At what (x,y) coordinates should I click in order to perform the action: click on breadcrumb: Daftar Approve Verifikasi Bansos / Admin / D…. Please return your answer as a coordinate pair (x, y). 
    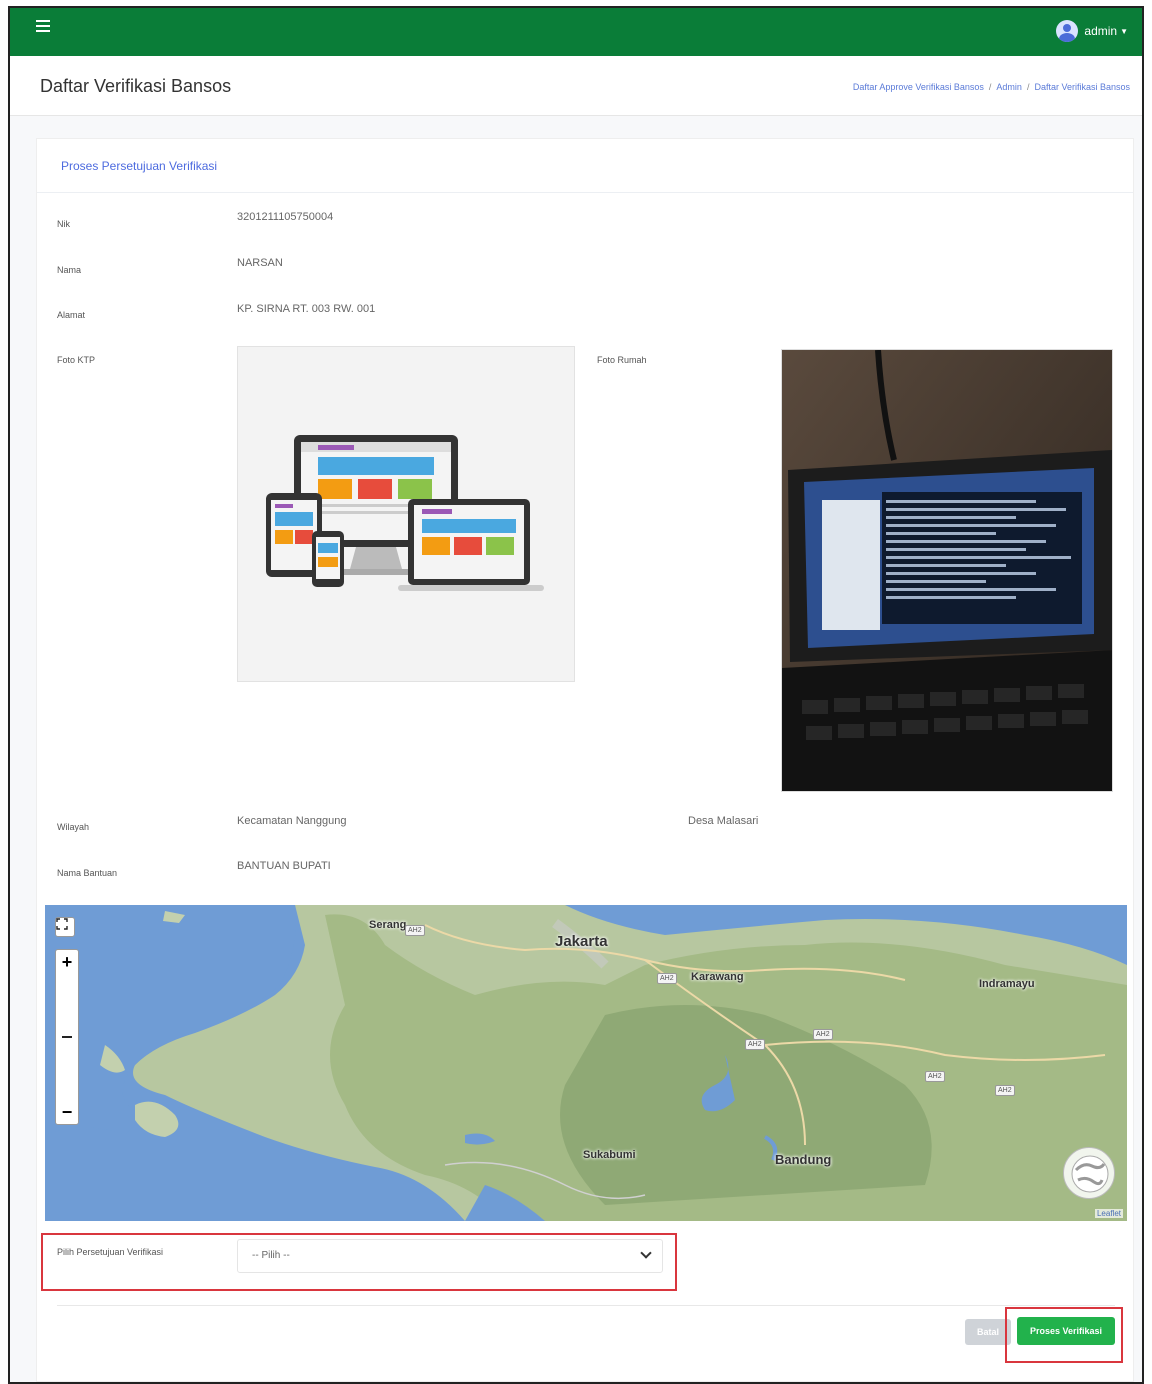
    Looking at the image, I should click on (991, 87).